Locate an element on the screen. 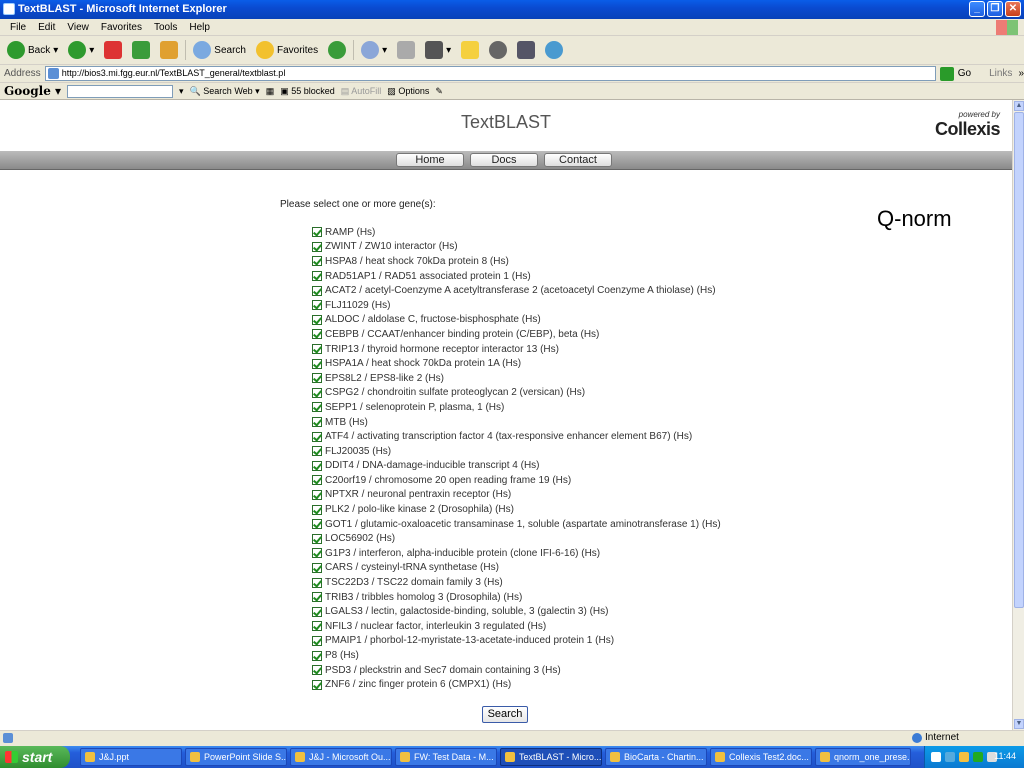 The width and height of the screenshot is (1024, 768). research-button is located at coordinates (498, 50).